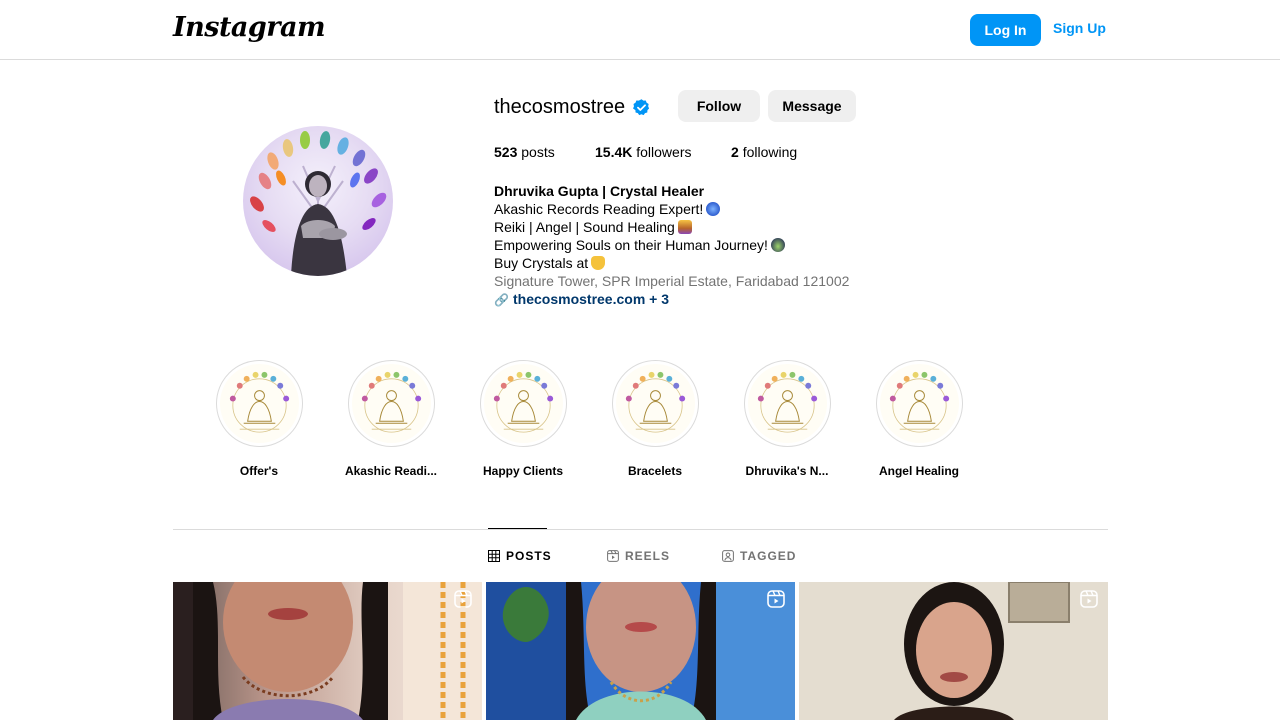  Describe the element at coordinates (671, 299) in the screenshot. I see `bio-link: 🔗 thecosmostree.com + 3` at that location.